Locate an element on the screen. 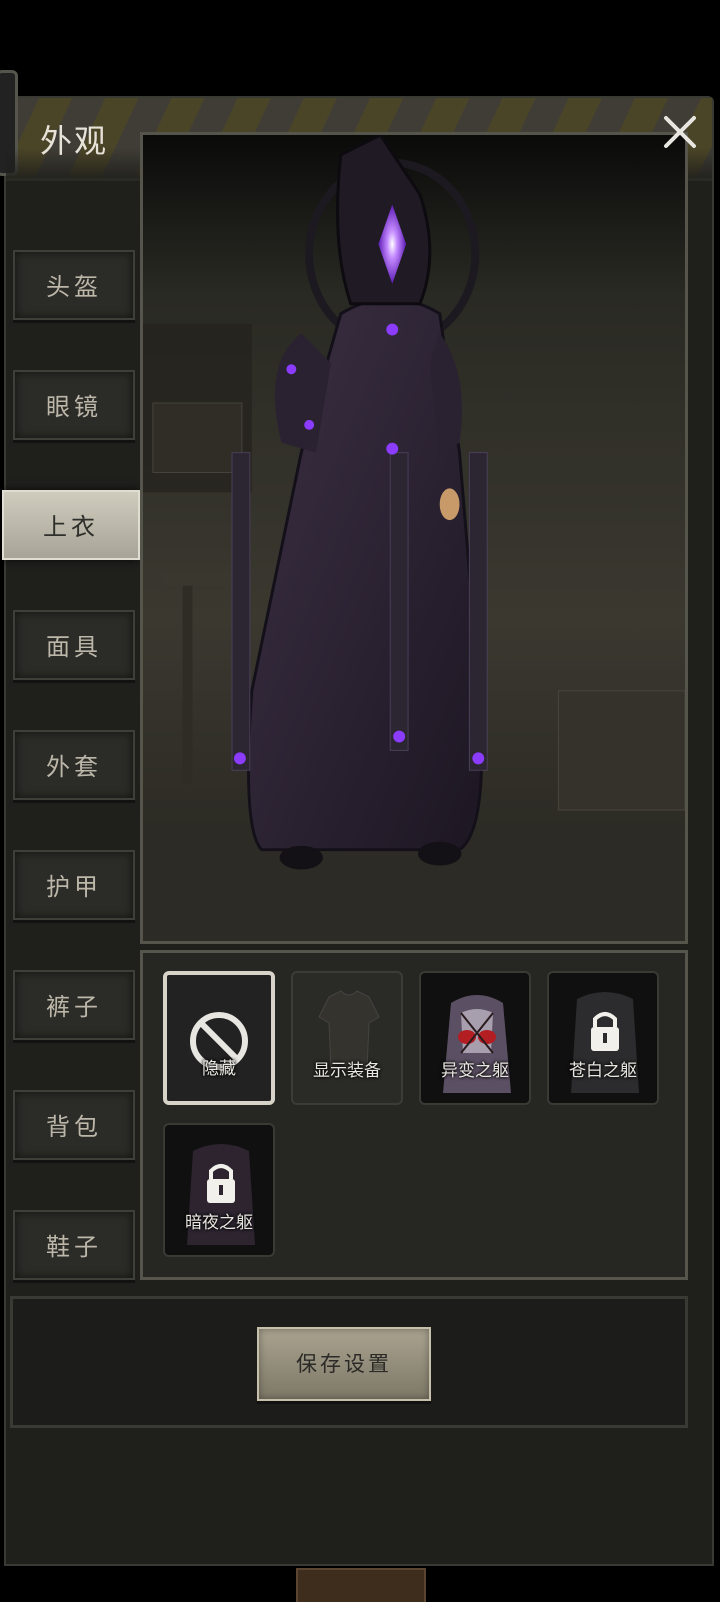  item-mutant-body: 异变之躯 is located at coordinates (475, 1038).